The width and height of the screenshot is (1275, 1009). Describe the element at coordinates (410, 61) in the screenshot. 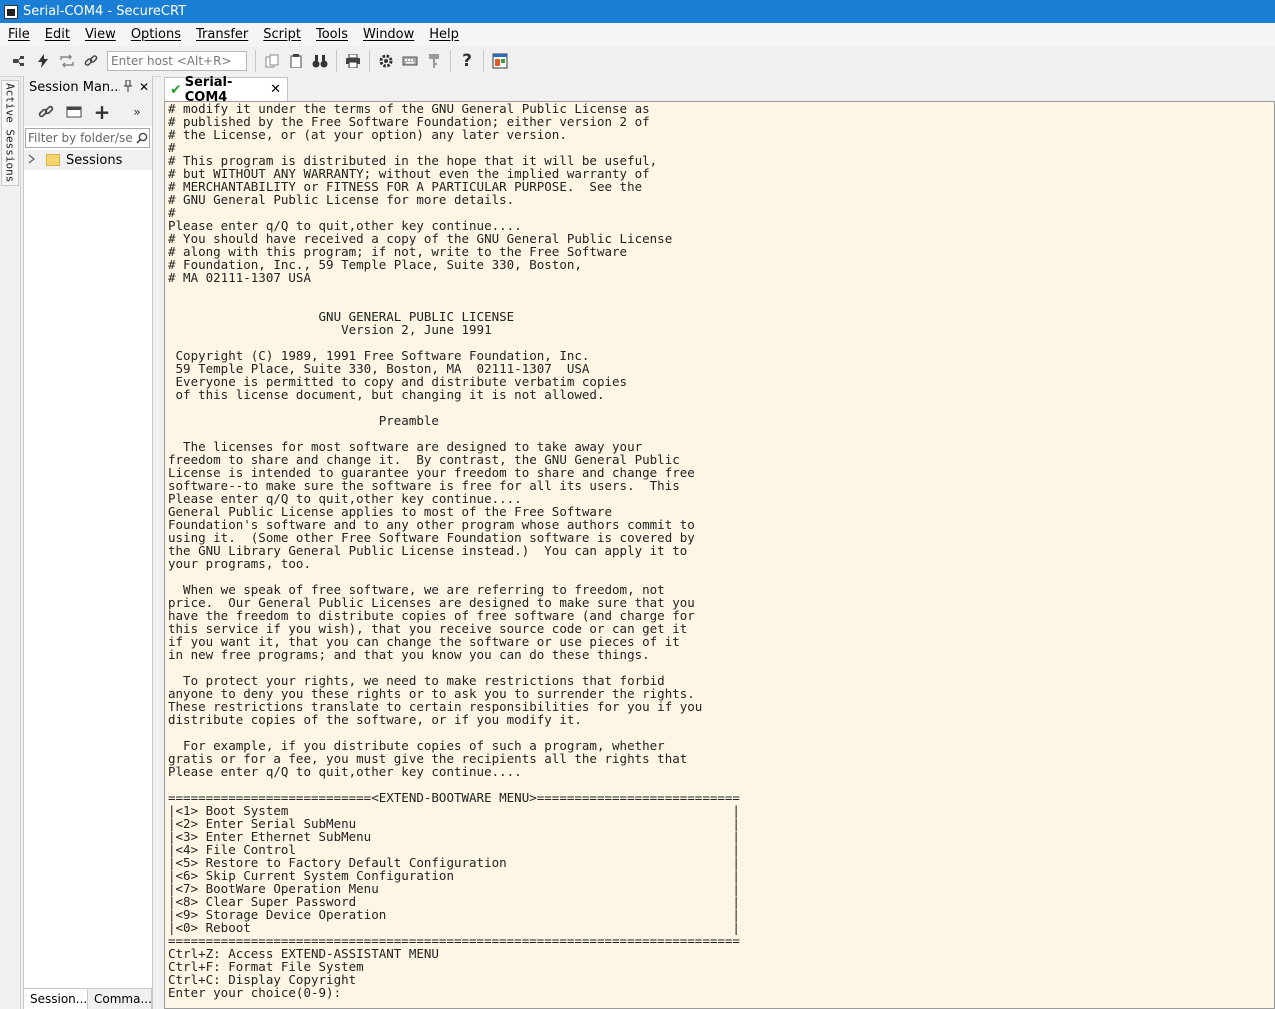

I see `keymap-keyboard-icon` at that location.